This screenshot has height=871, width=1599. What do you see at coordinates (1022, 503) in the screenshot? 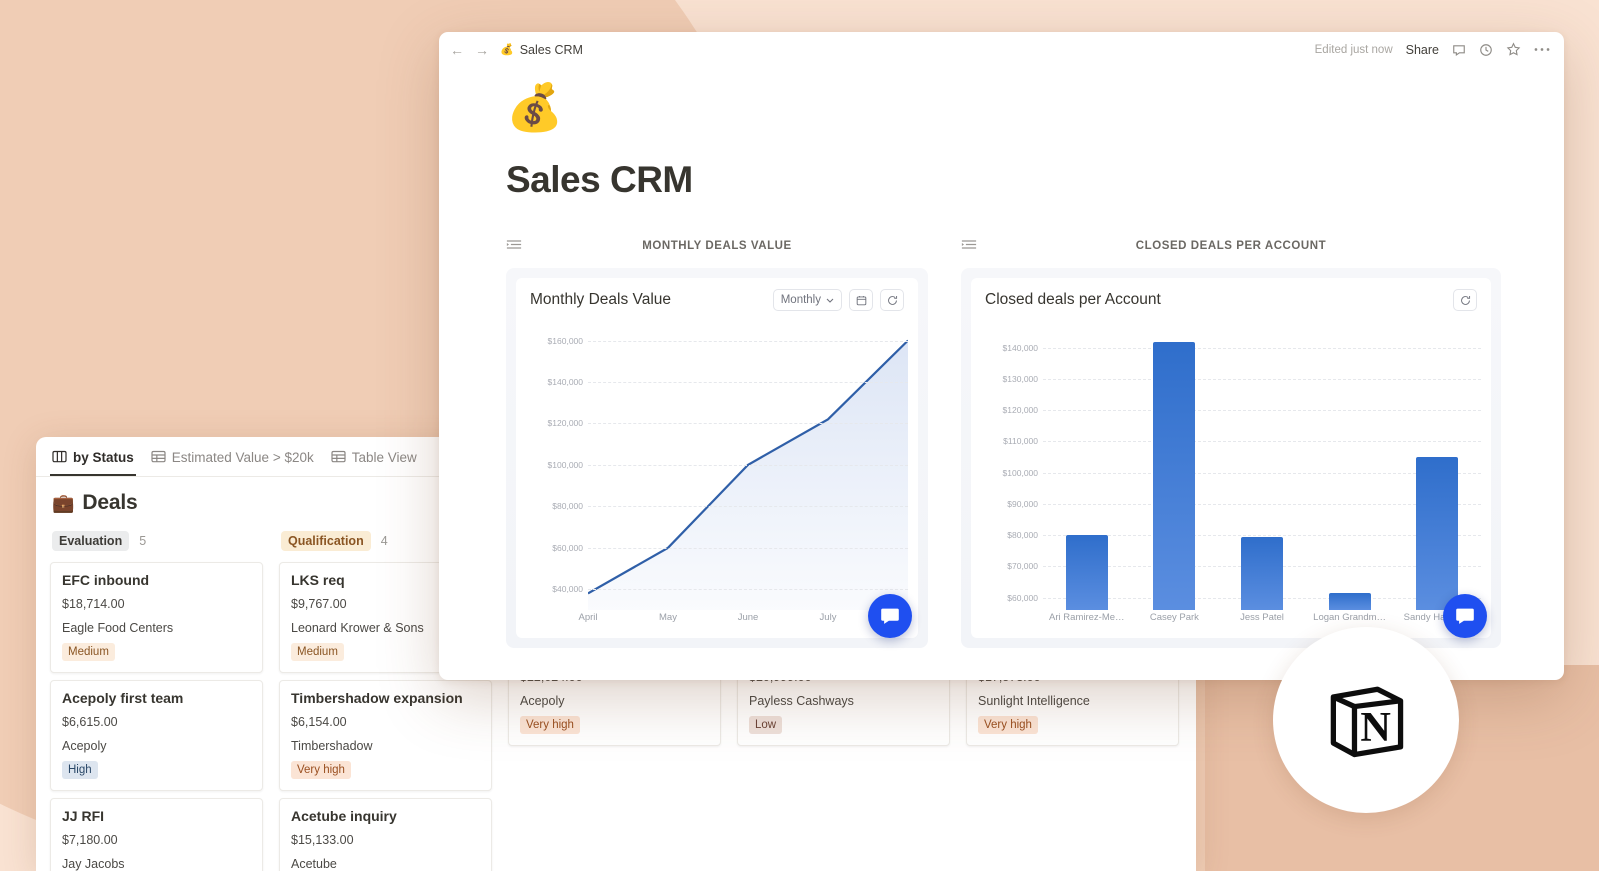
I see `y-tick-label: $90,000` at bounding box center [1022, 503].